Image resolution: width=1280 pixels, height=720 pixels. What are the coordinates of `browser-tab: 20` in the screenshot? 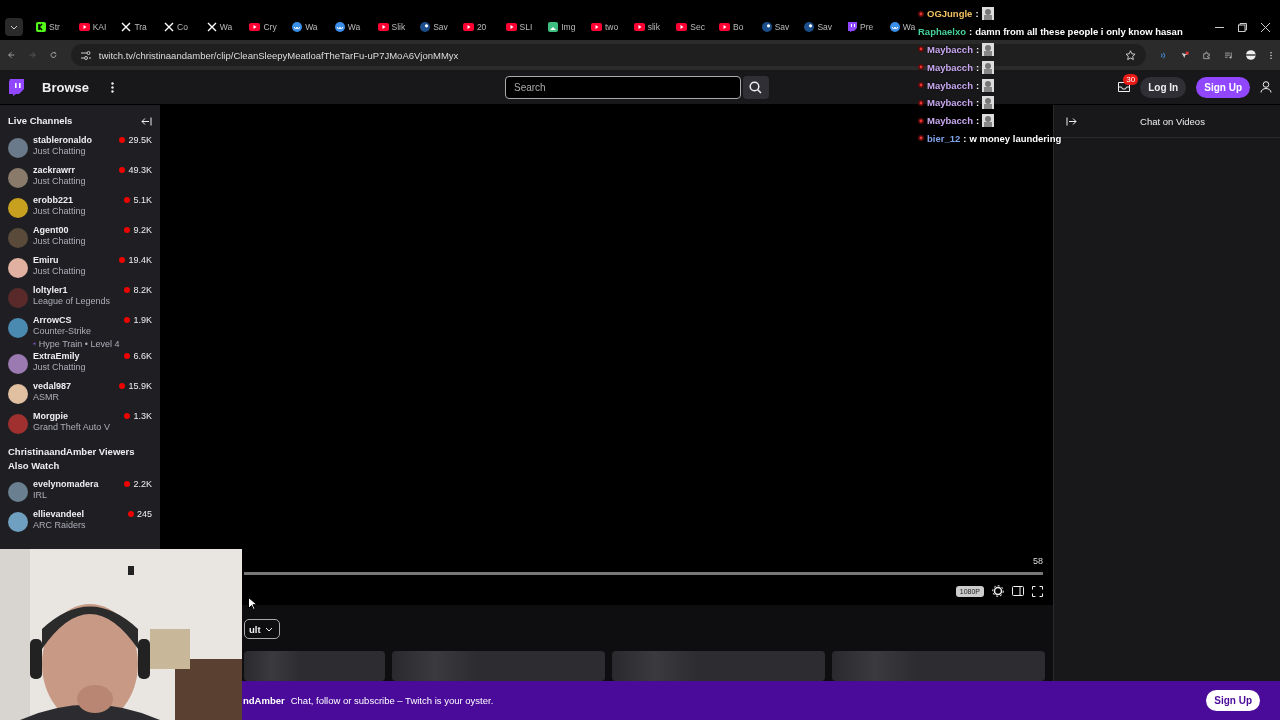 It's located at (474, 27).